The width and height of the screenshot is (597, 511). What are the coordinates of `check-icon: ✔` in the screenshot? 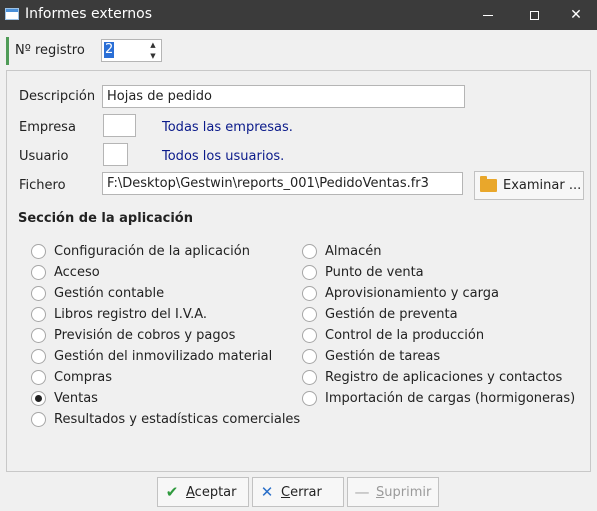 It's located at (172, 492).